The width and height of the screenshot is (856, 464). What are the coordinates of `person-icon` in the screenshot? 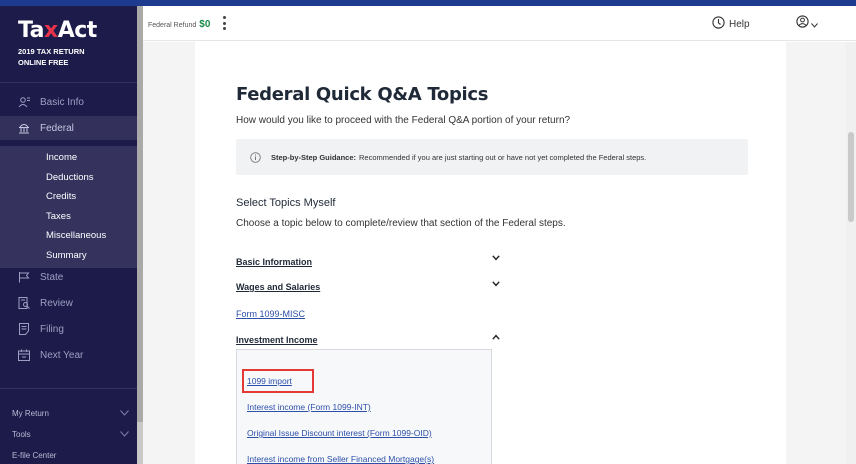 It's located at (24, 102).